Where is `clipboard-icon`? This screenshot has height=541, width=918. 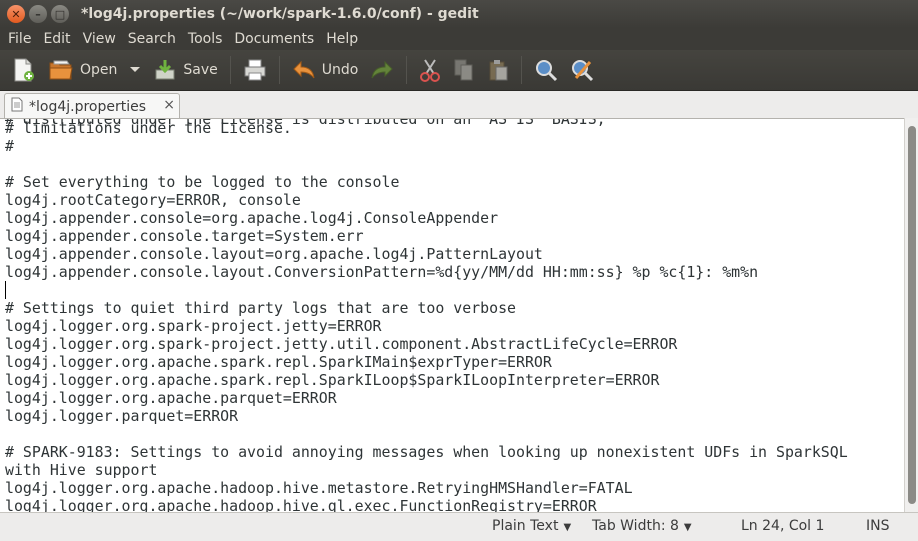 clipboard-icon is located at coordinates (498, 70).